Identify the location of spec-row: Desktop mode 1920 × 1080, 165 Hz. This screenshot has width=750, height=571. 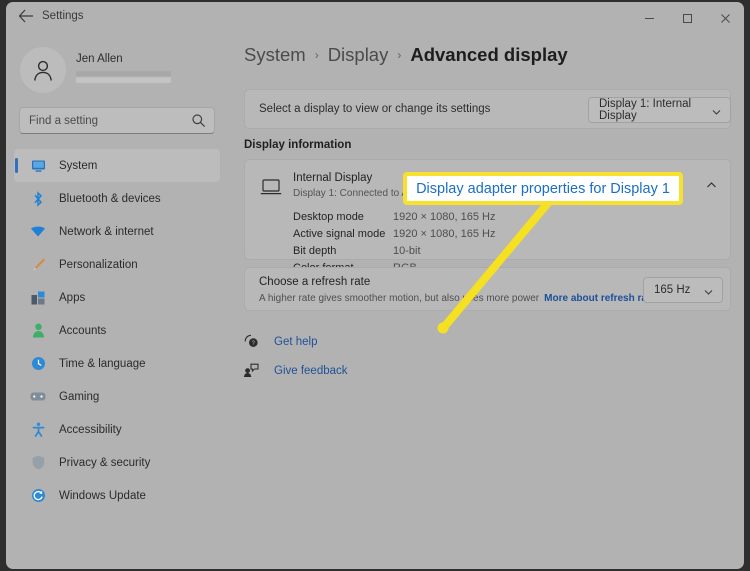
(419, 216).